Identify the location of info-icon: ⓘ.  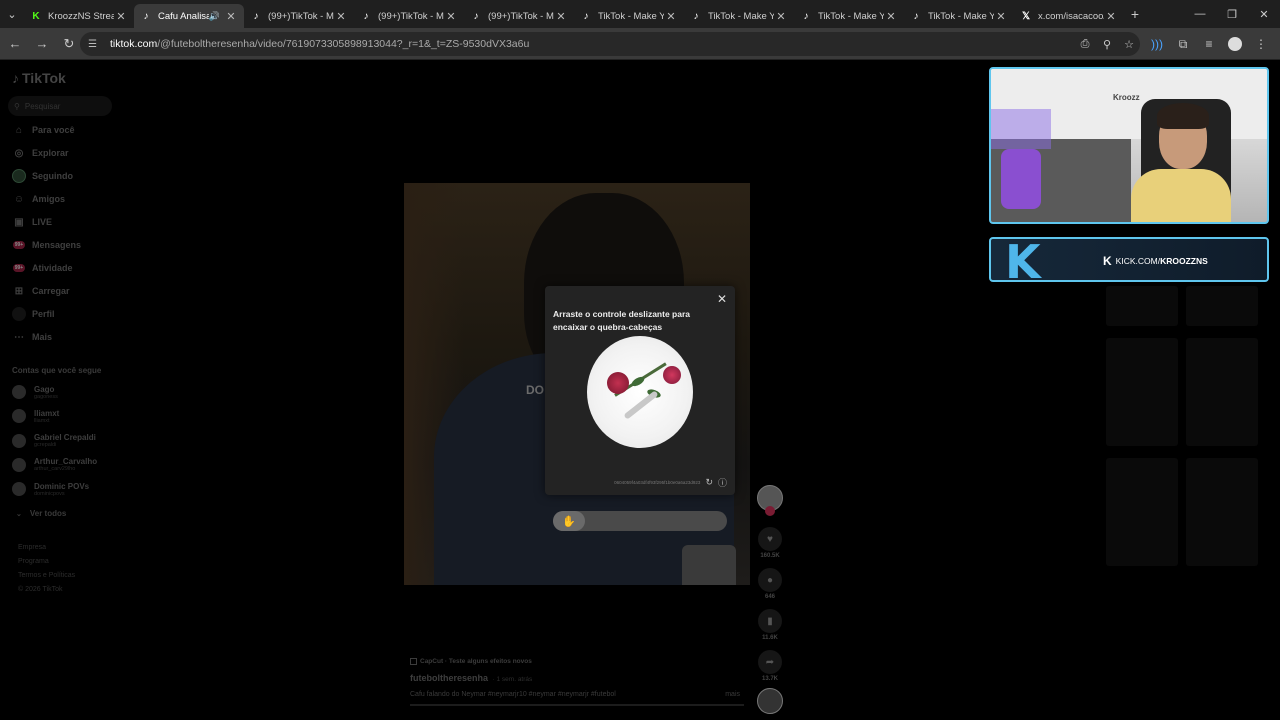
(722, 482).